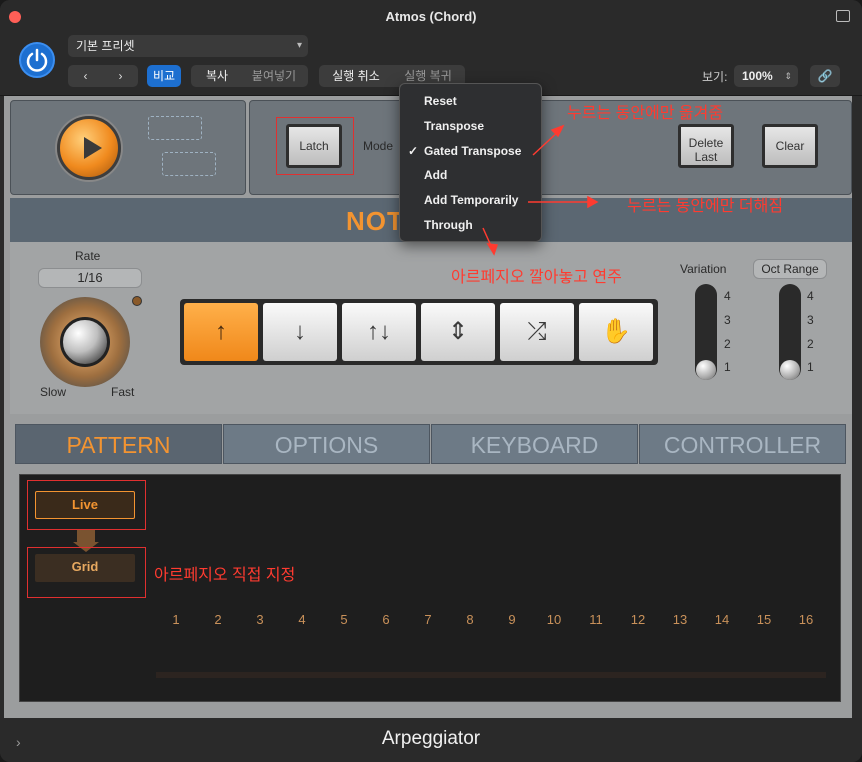 The height and width of the screenshot is (762, 862). Describe the element at coordinates (540, 190) in the screenshot. I see `annotation-arrows` at that location.